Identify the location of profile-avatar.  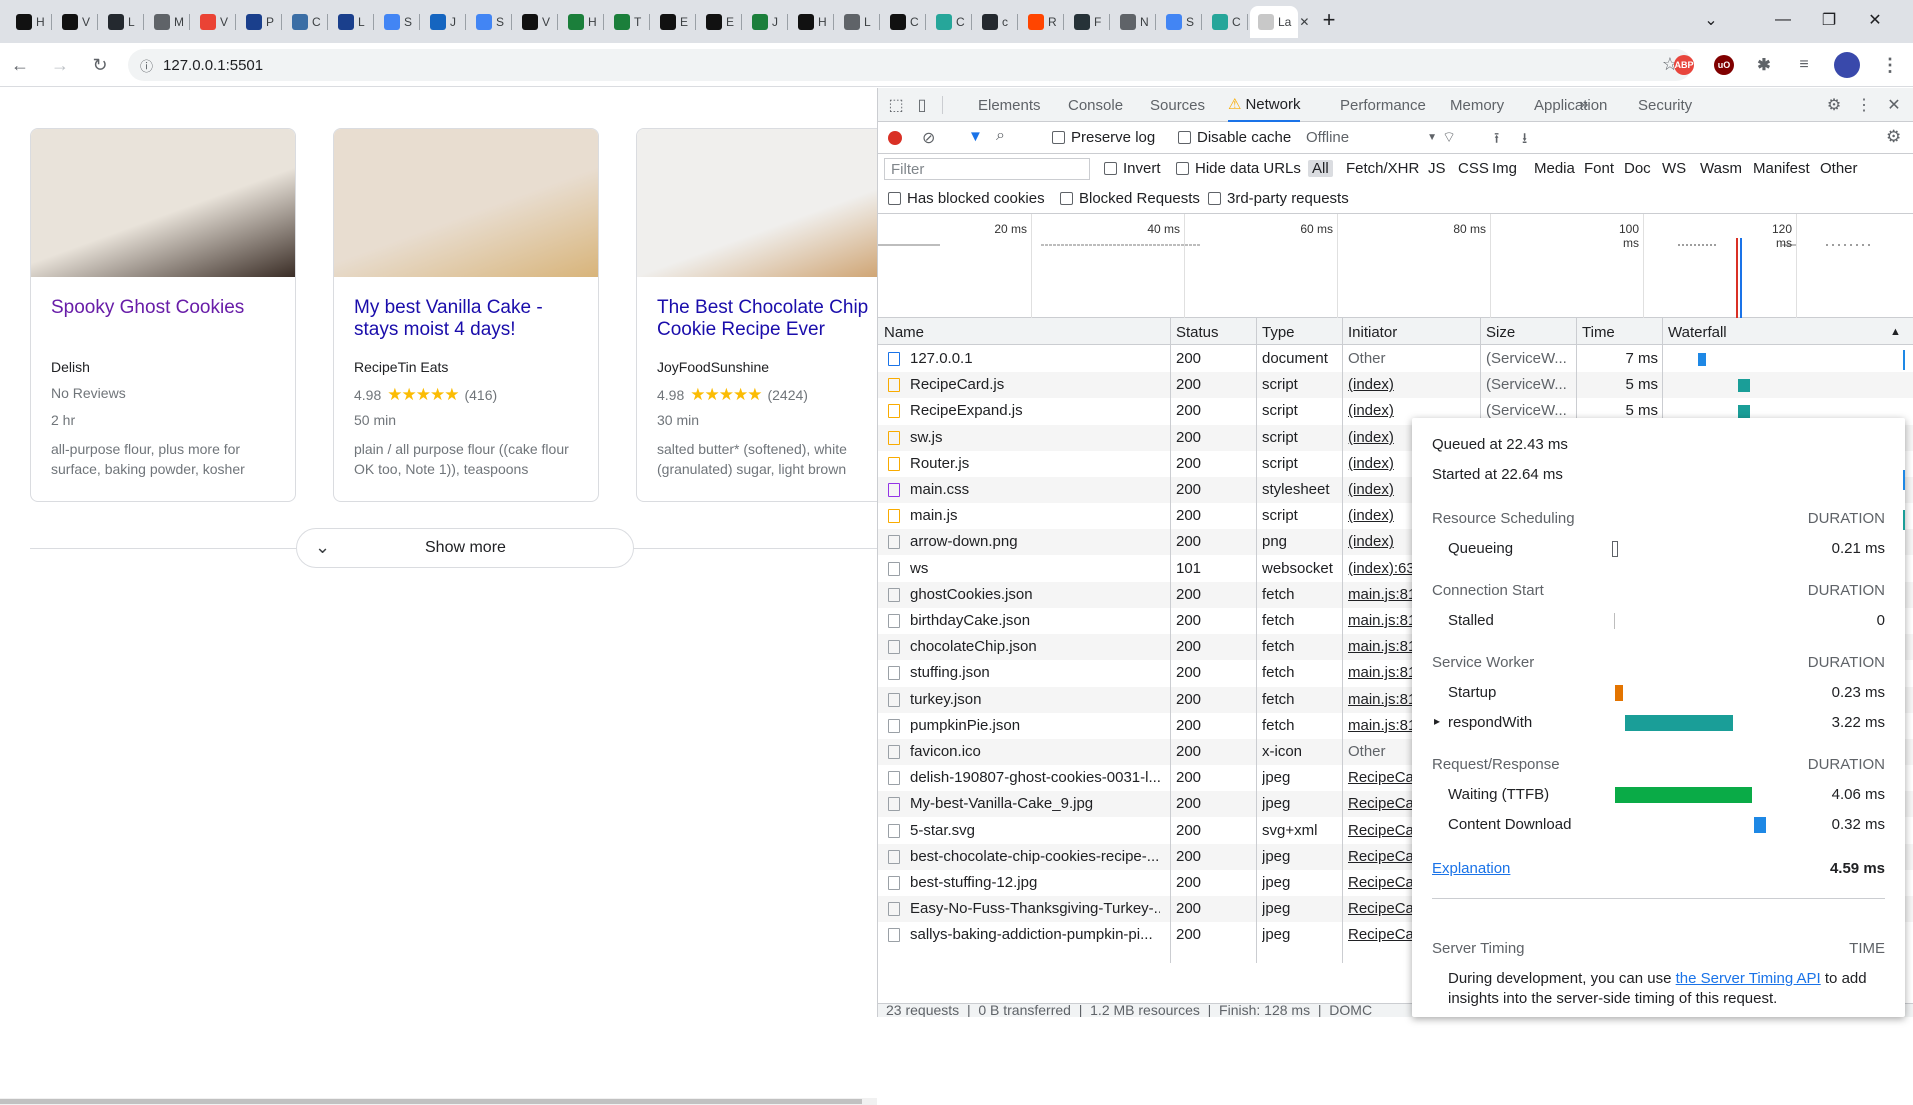
(1847, 65).